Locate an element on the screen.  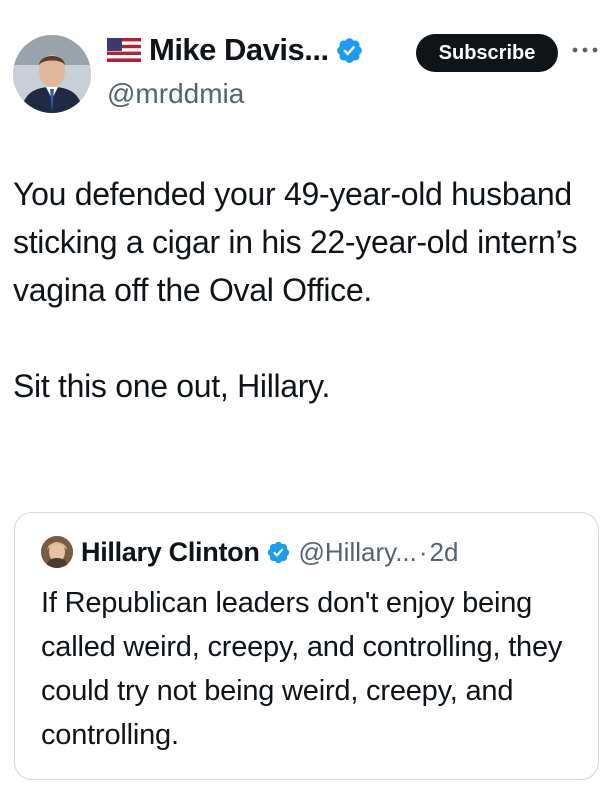
quoted-verified-badge-icon is located at coordinates (278, 552).